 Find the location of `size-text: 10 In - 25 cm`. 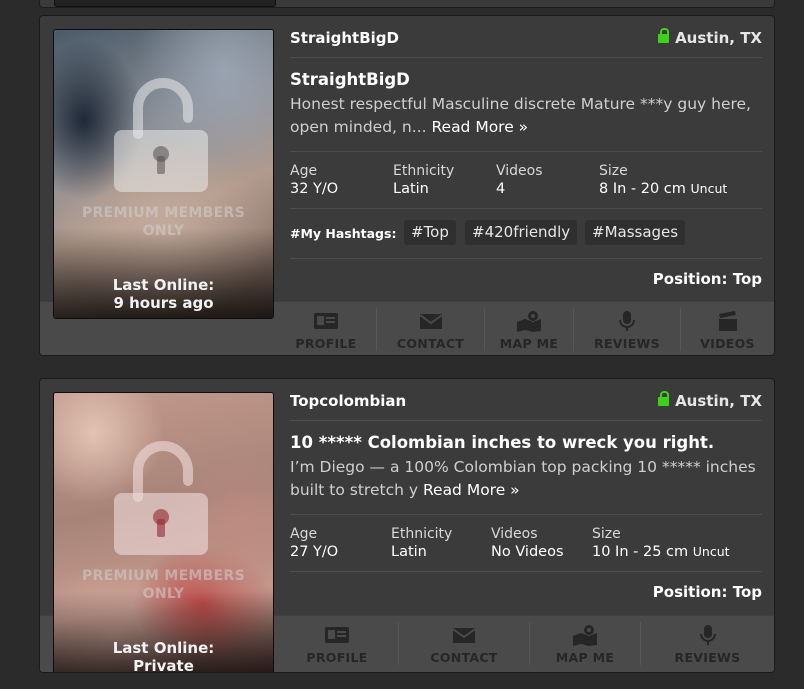

size-text: 10 In - 25 cm is located at coordinates (640, 552).